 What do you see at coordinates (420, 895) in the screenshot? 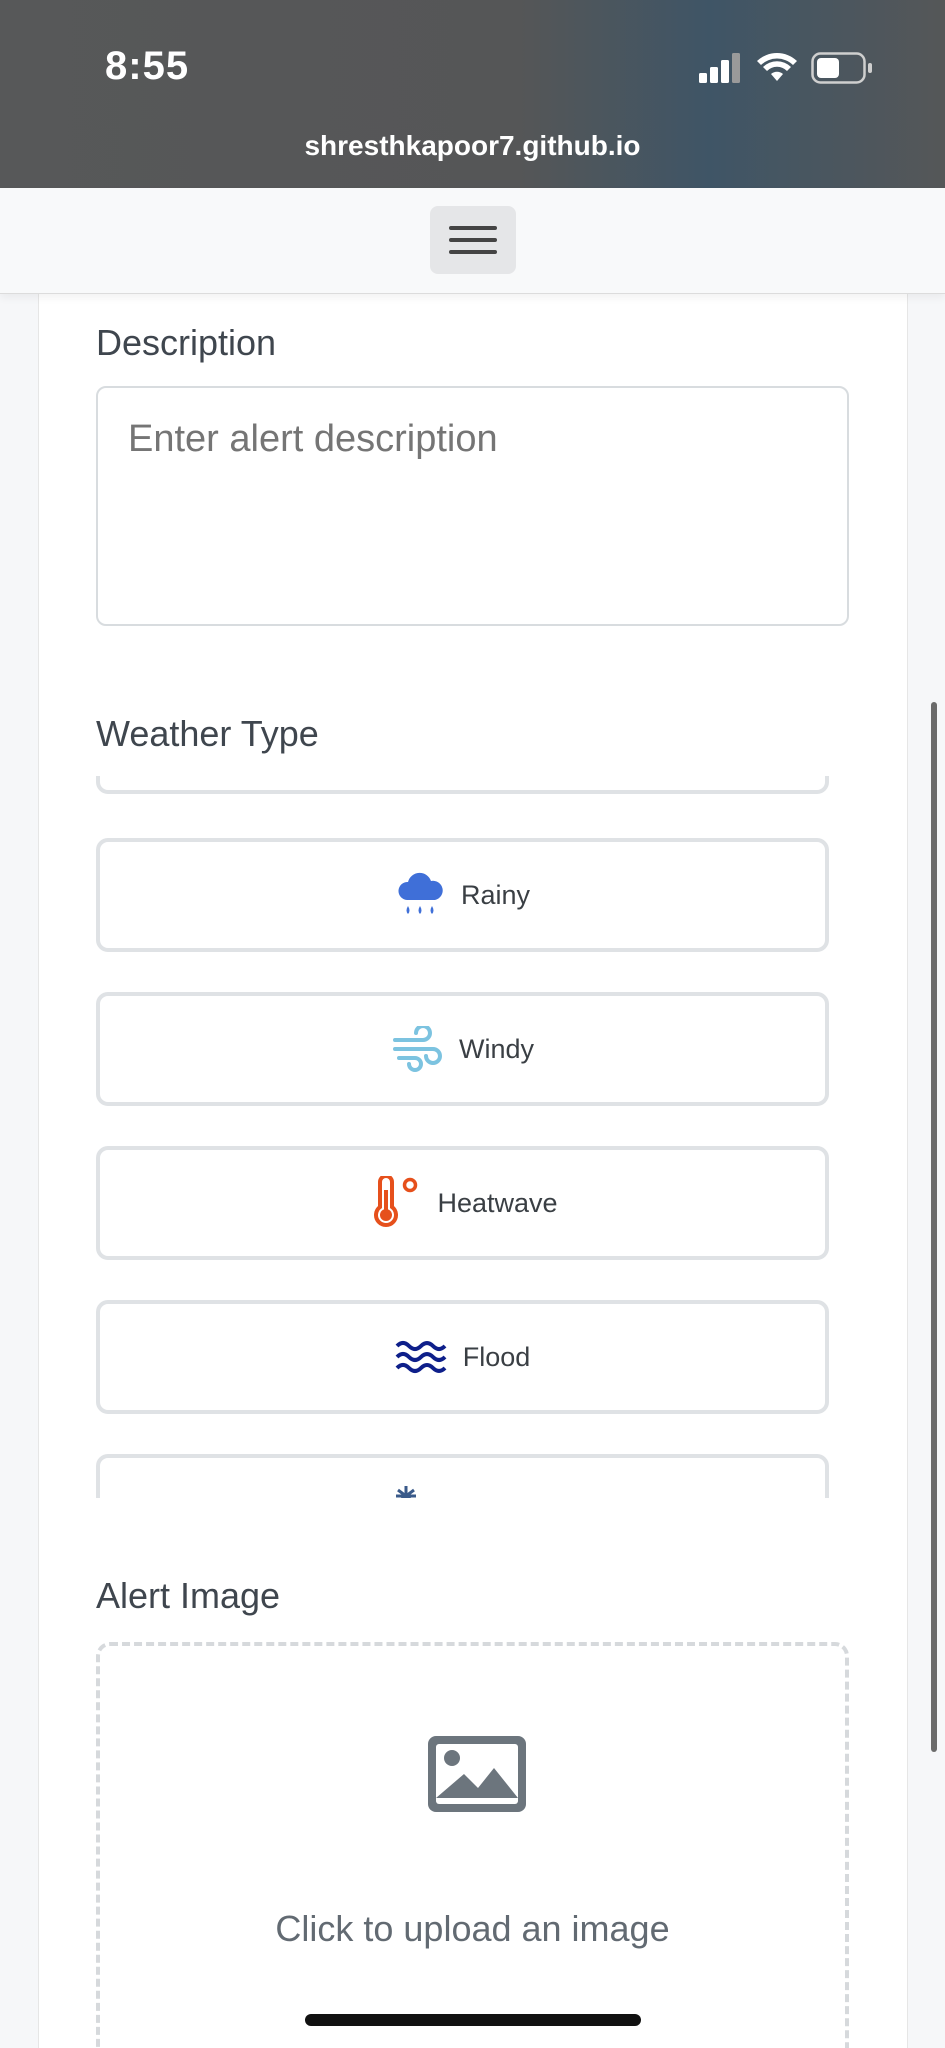
I see `rain-cloud-icon` at bounding box center [420, 895].